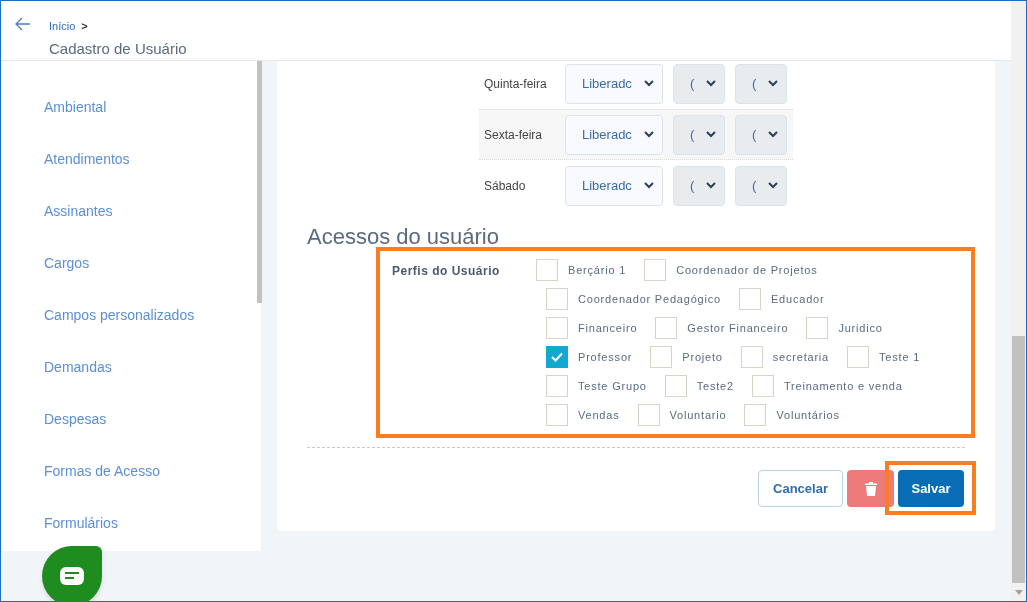 This screenshot has height=602, width=1027. I want to click on sidebar-item: Cargos, so click(131, 279).